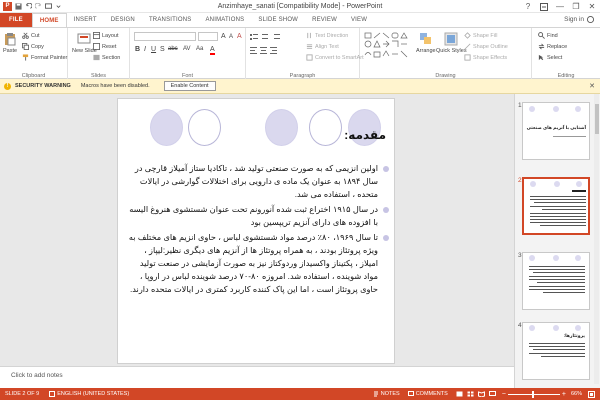 The width and height of the screenshot is (600, 400). I want to click on normal-view-icon, so click(459, 394).